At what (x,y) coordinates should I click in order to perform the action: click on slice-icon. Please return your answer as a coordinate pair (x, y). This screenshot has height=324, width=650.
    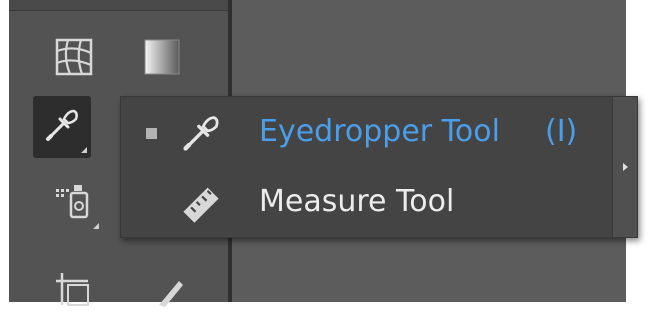
    Looking at the image, I should click on (169, 293).